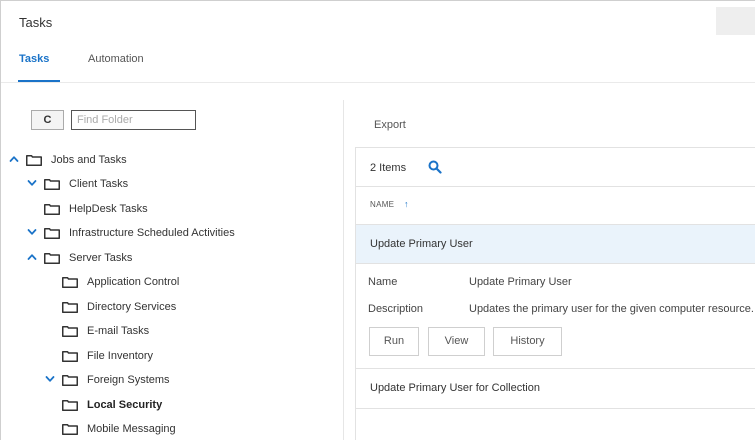 The height and width of the screenshot is (440, 755). What do you see at coordinates (131, 429) in the screenshot?
I see `tree-item-label: Mobile Messaging` at bounding box center [131, 429].